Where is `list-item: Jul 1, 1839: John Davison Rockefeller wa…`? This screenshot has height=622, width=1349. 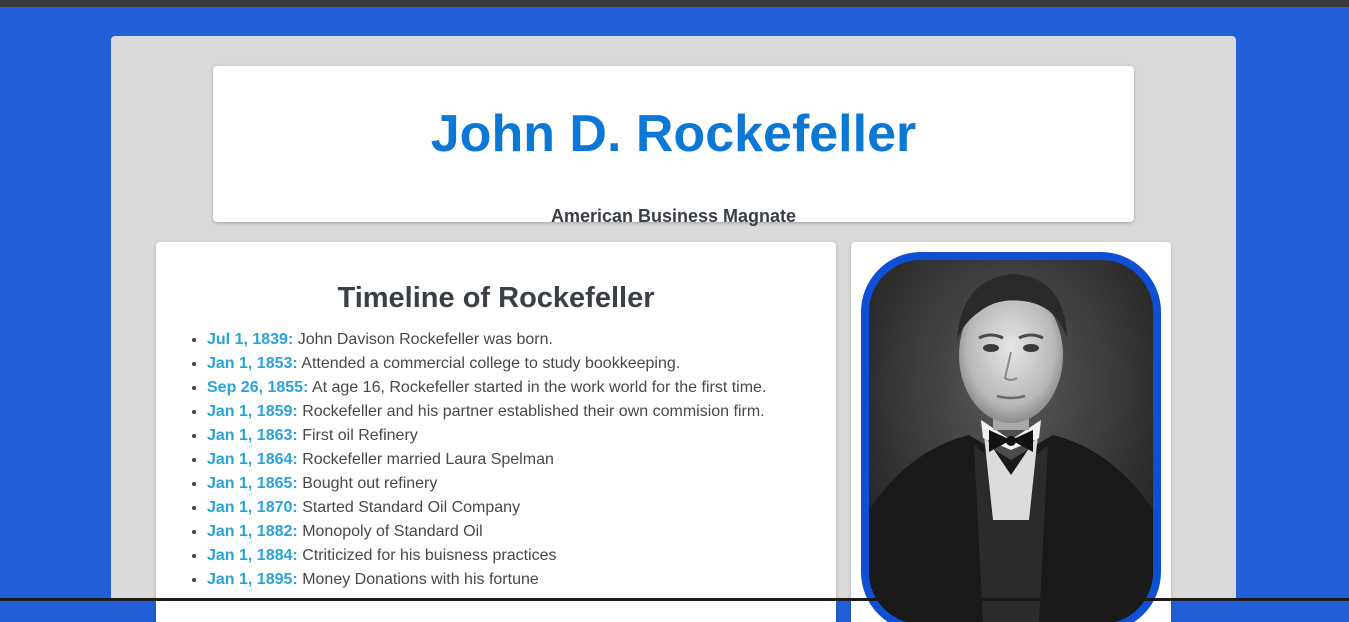 list-item: Jul 1, 1839: John Davison Rockefeller wa… is located at coordinates (486, 340).